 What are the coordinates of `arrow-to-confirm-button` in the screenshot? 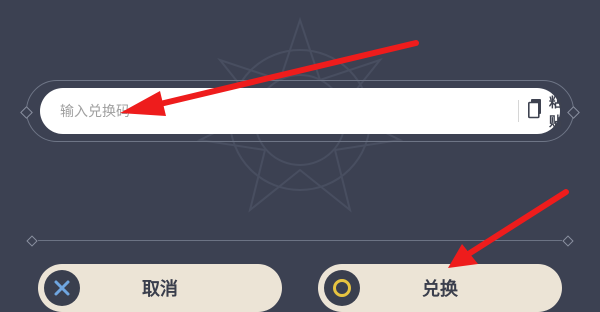 It's located at (508, 228).